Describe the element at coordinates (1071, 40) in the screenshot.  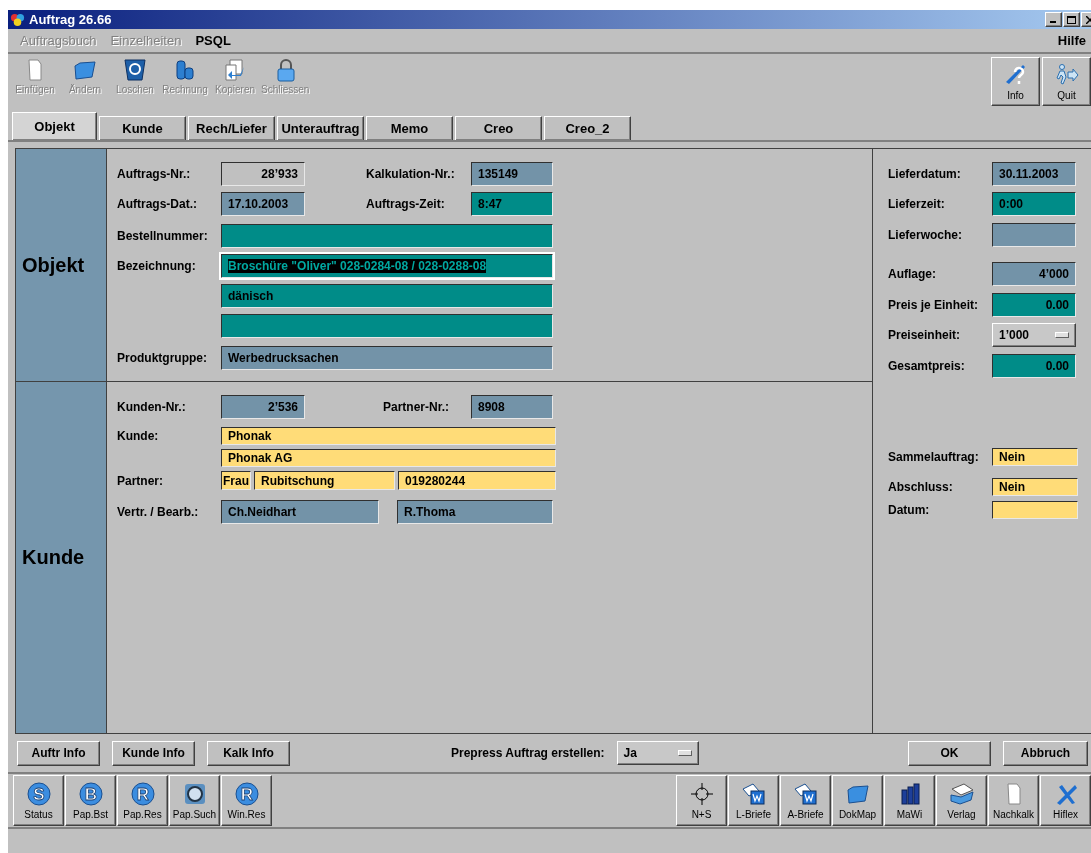
I see `menu-item: Hilfe` at that location.